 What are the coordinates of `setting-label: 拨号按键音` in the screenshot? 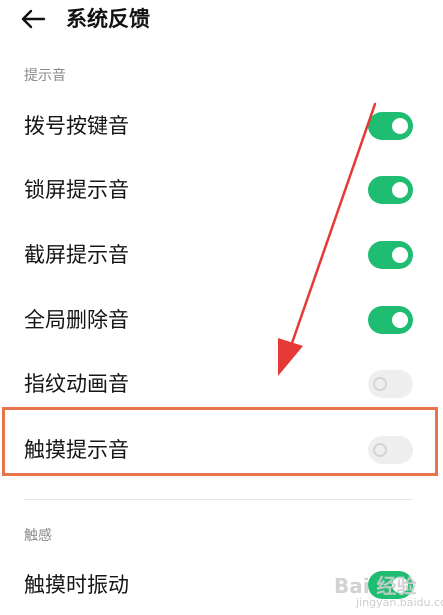 It's located at (76, 126).